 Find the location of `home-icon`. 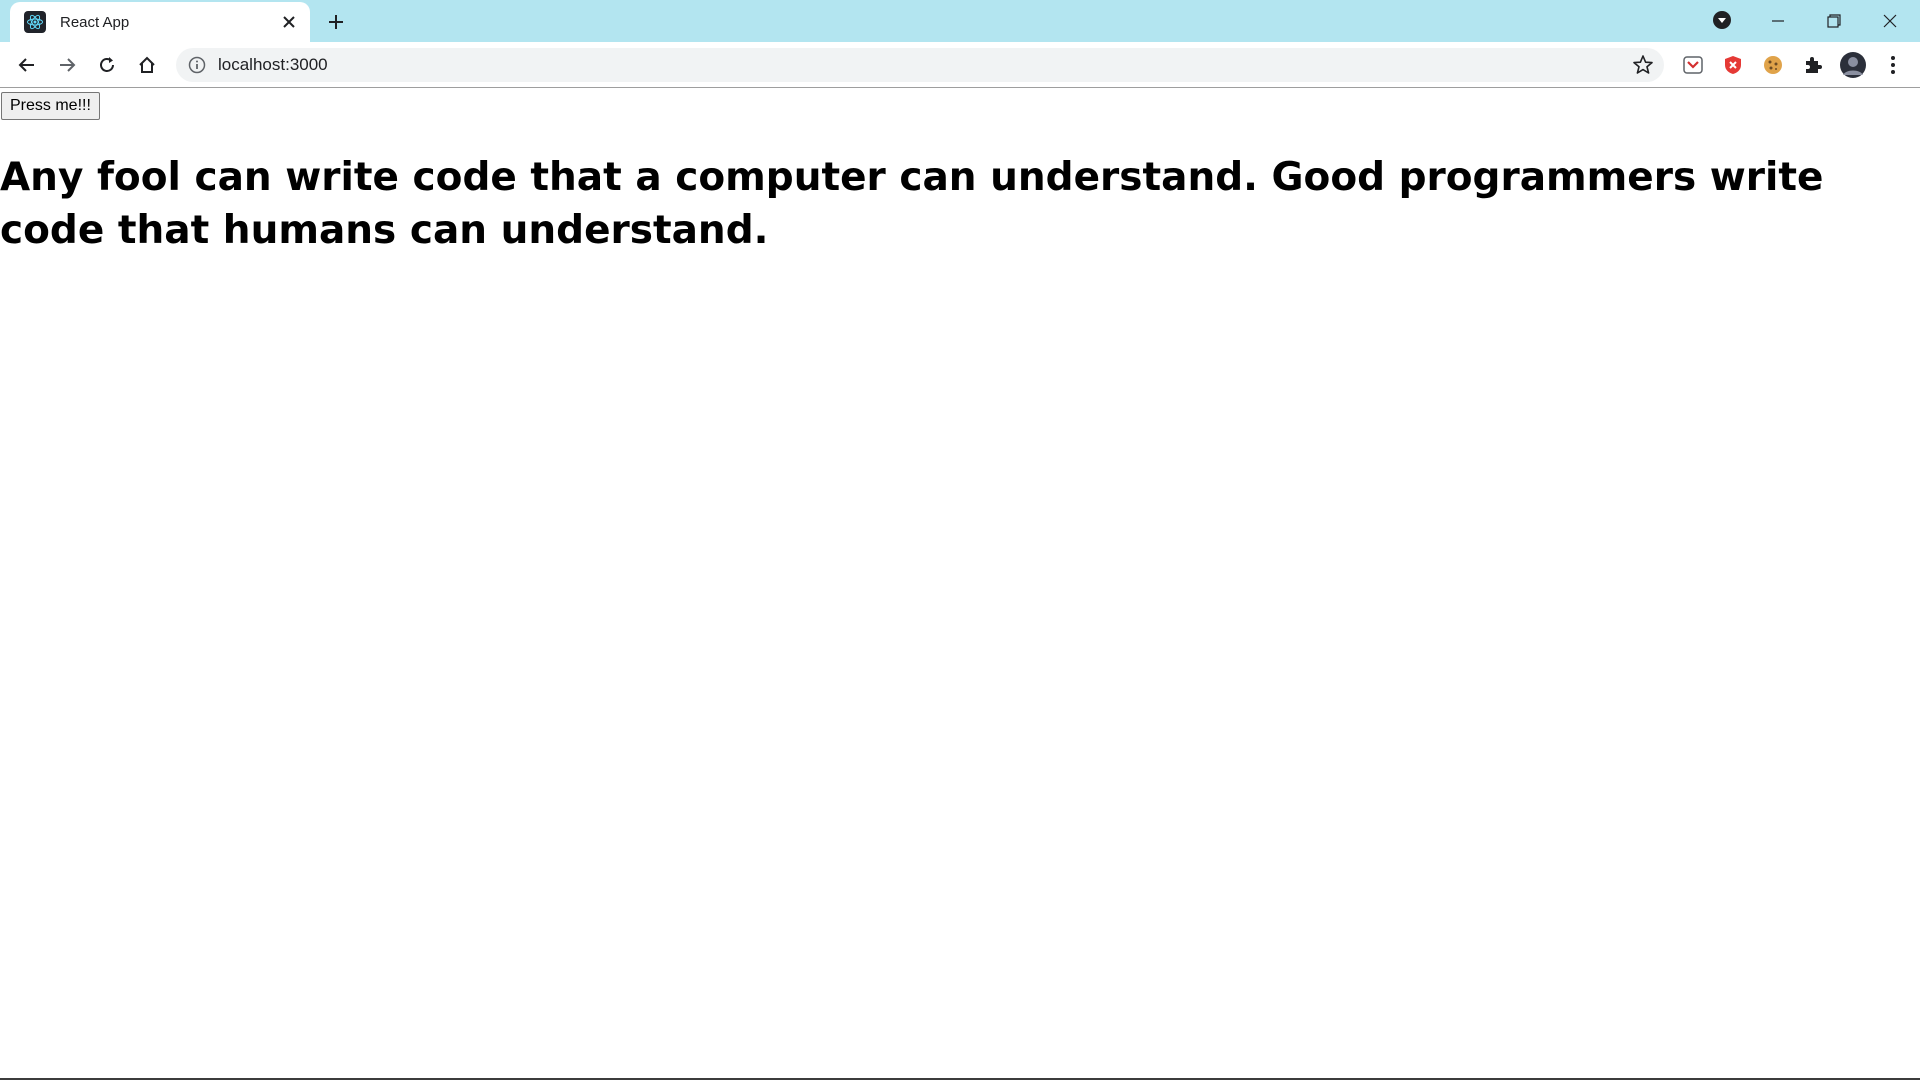

home-icon is located at coordinates (147, 65).